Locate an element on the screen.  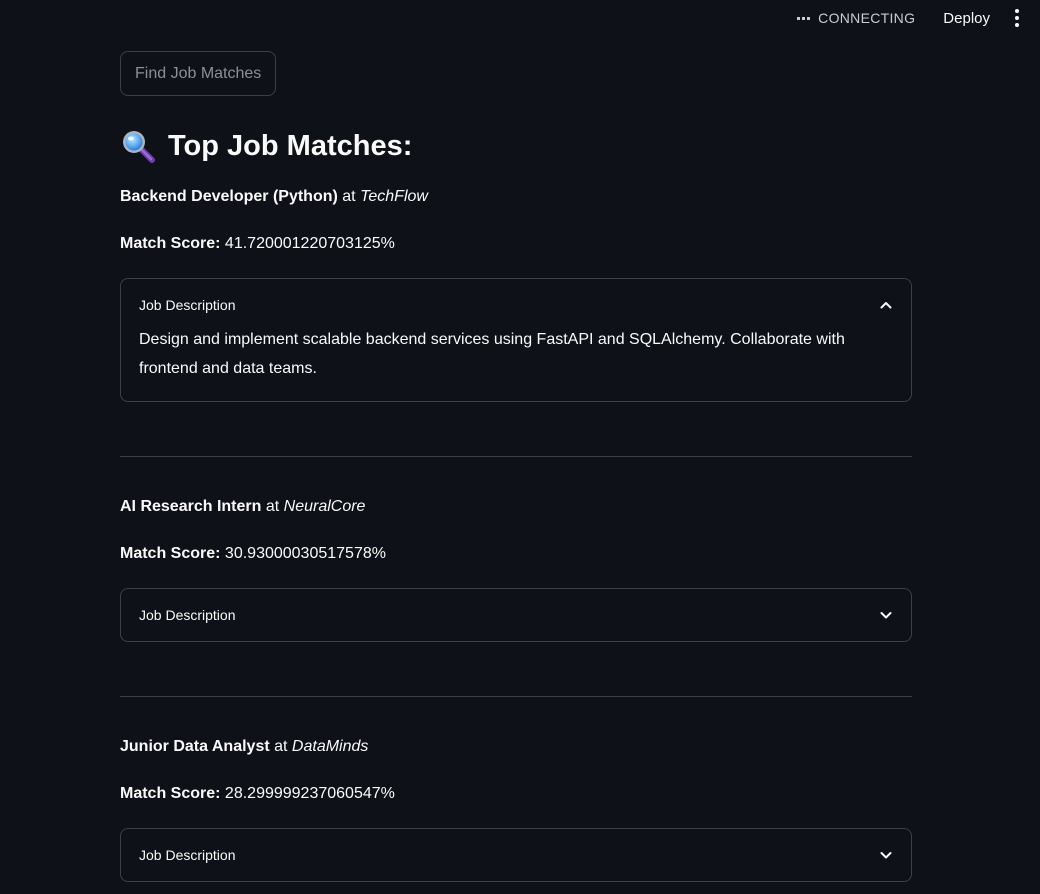
job-company: DataMinds is located at coordinates (330, 746).